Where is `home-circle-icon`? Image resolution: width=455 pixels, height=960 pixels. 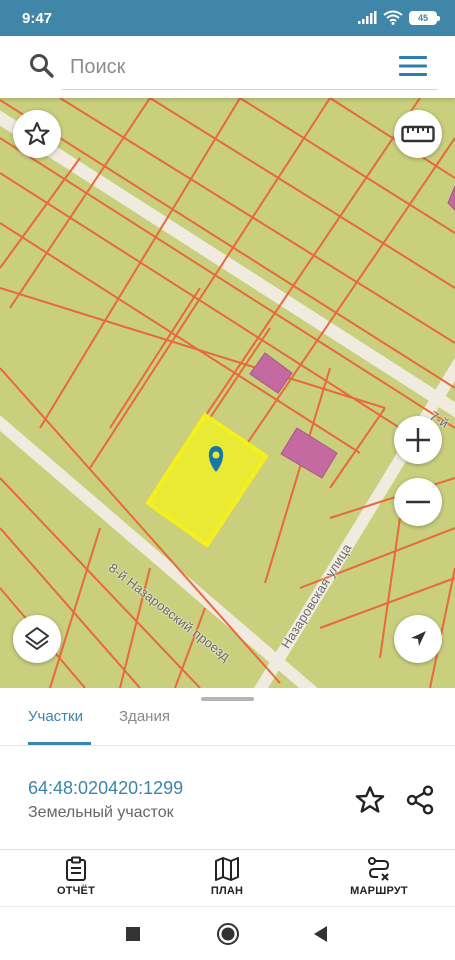 home-circle-icon is located at coordinates (228, 934).